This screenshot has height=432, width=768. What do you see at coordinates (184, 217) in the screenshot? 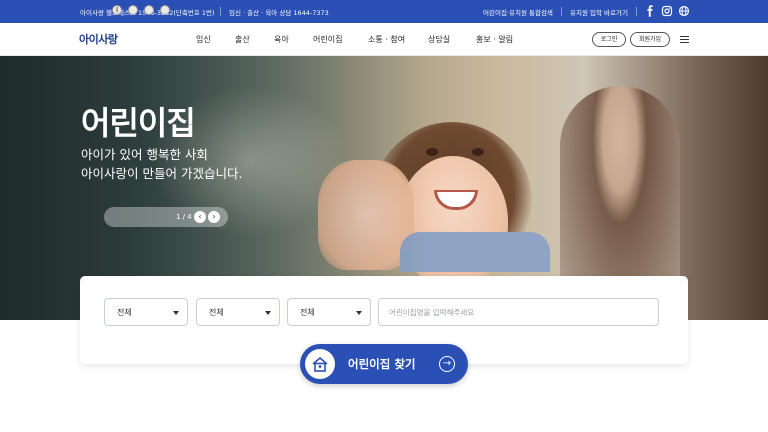
I see `slide-counter: 1 / 4` at bounding box center [184, 217].